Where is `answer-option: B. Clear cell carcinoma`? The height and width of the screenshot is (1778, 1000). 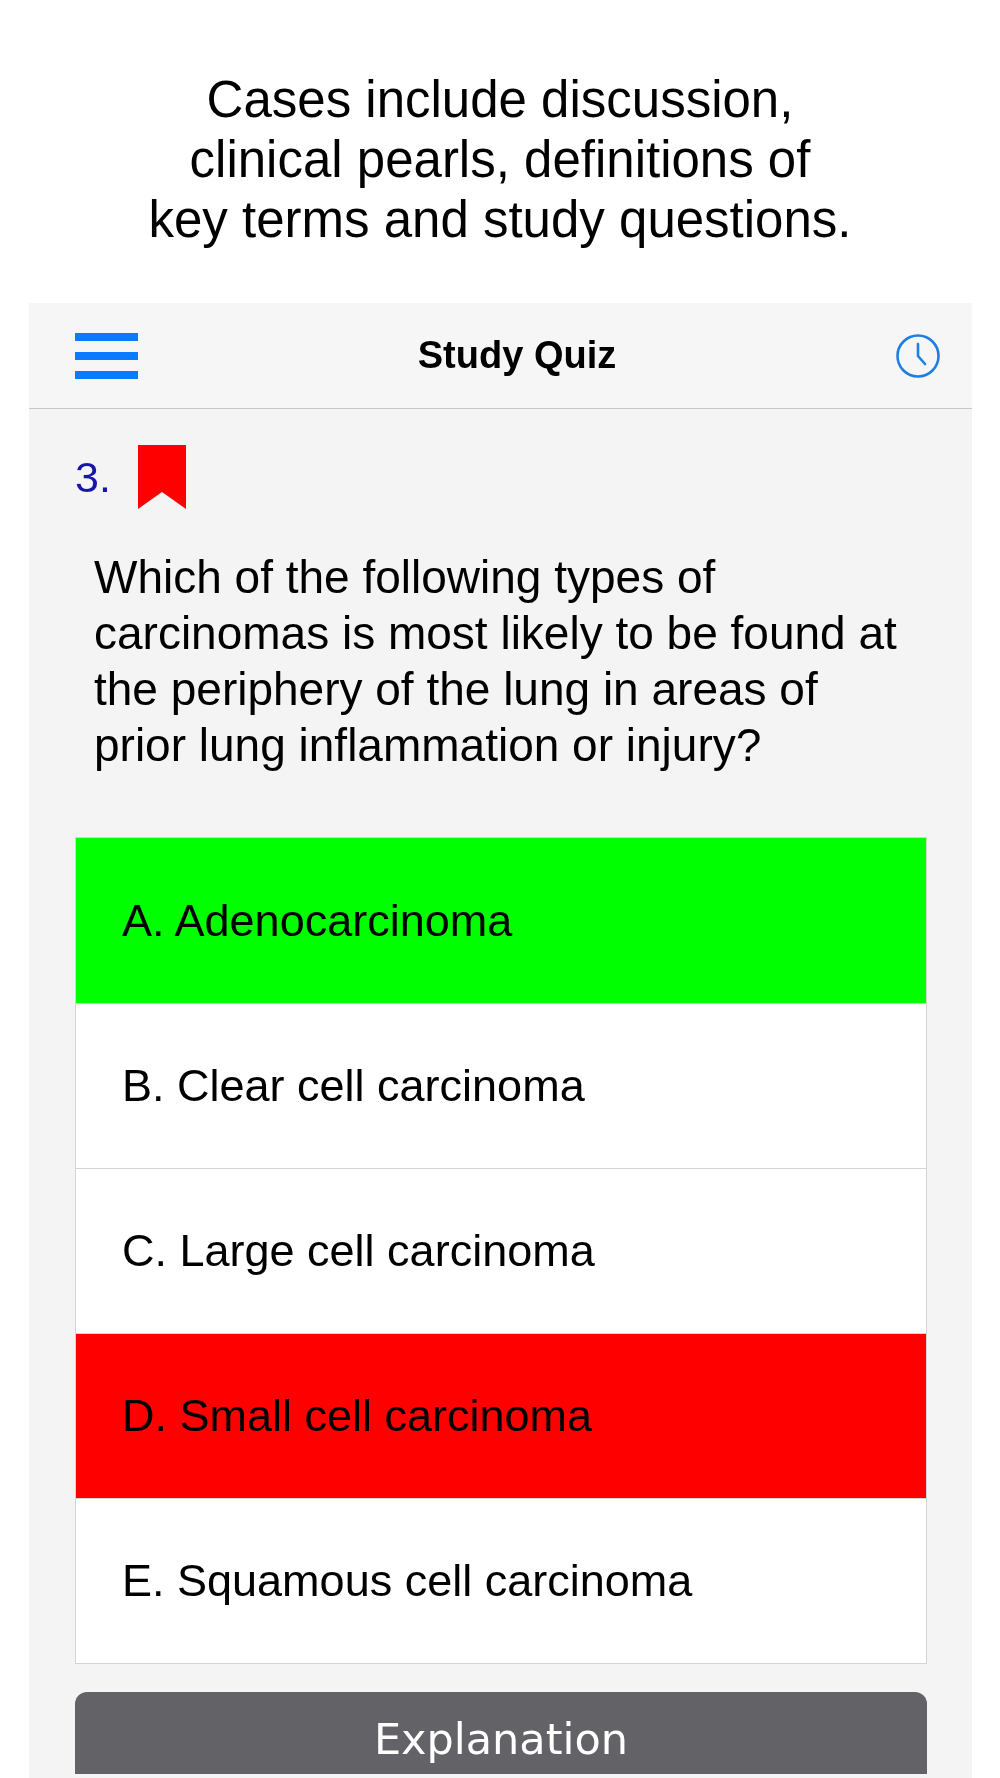
answer-option: B. Clear cell carcinoma is located at coordinates (501, 1085).